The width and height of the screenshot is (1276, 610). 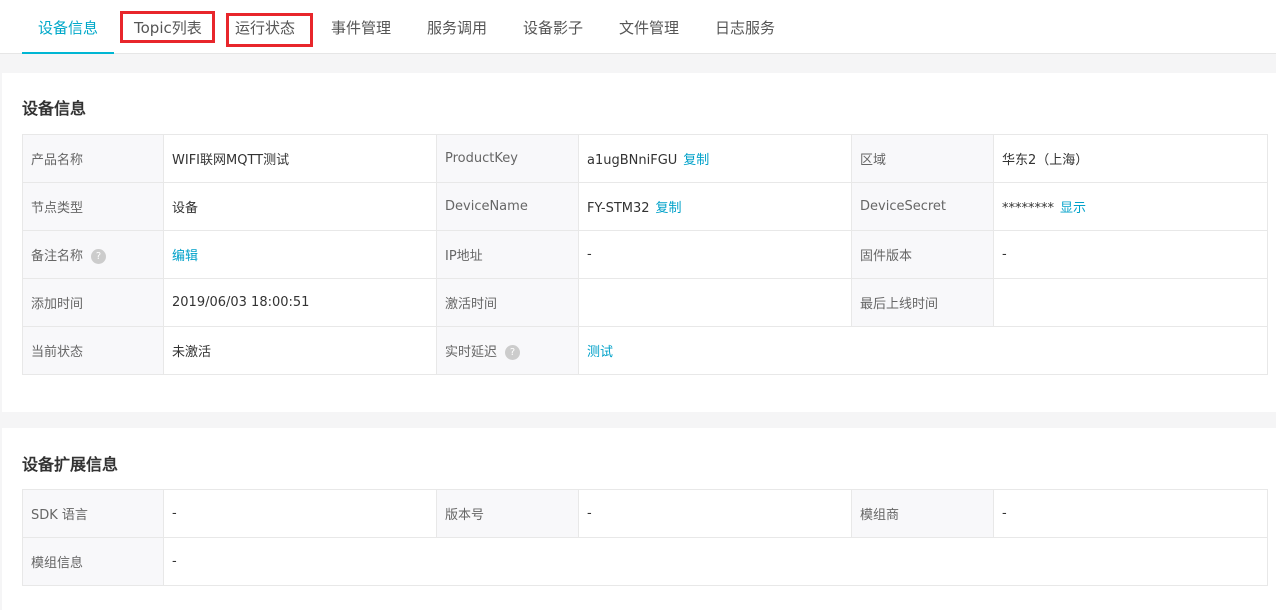 I want to click on table-row: 当前状态 未激活 实时延迟? 测试, so click(x=645, y=350).